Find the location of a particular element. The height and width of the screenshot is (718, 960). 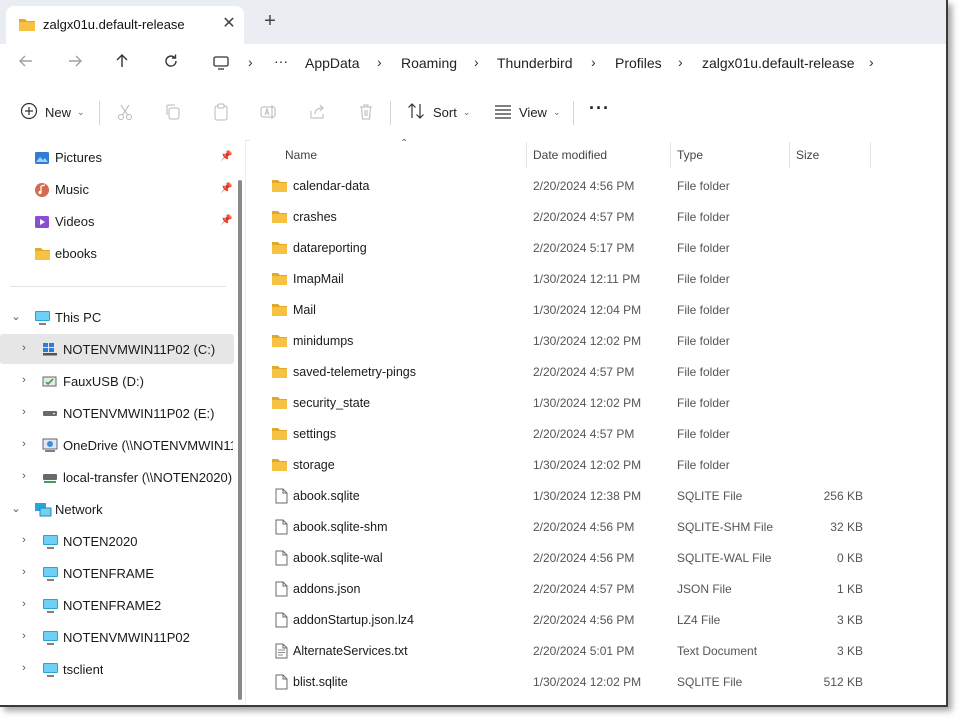

sidebar-item-this-pc: ⌄ This PC is located at coordinates (117, 317).